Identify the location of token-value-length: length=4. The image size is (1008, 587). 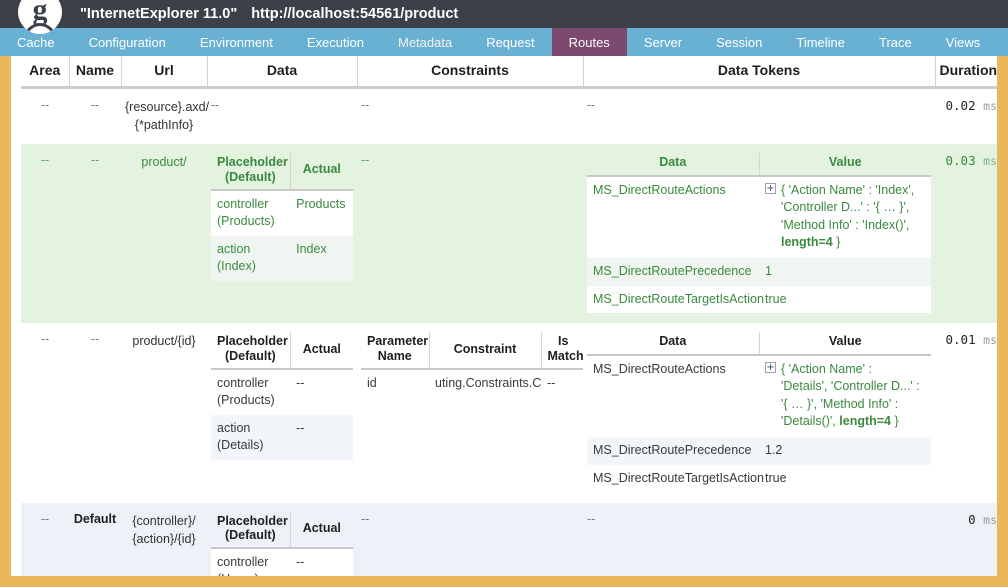
(865, 421).